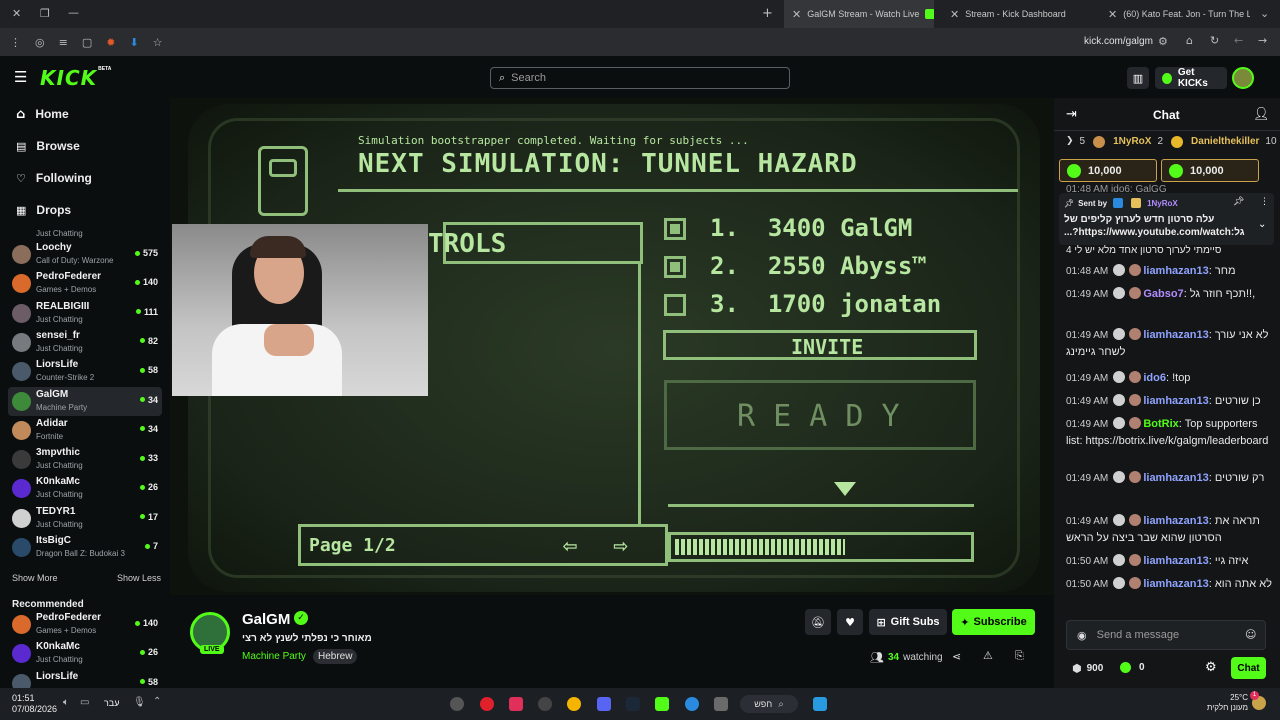 The height and width of the screenshot is (720, 1280). What do you see at coordinates (721, 704) in the screenshot?
I see `calculator-icon` at bounding box center [721, 704].